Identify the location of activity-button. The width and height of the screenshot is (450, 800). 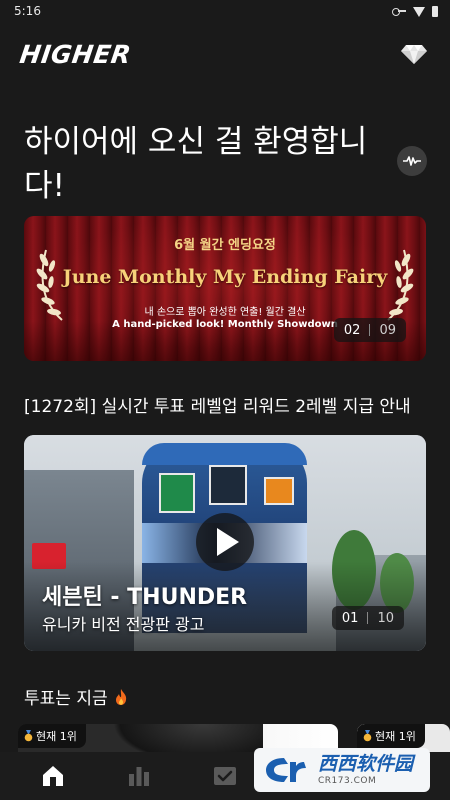
(412, 161).